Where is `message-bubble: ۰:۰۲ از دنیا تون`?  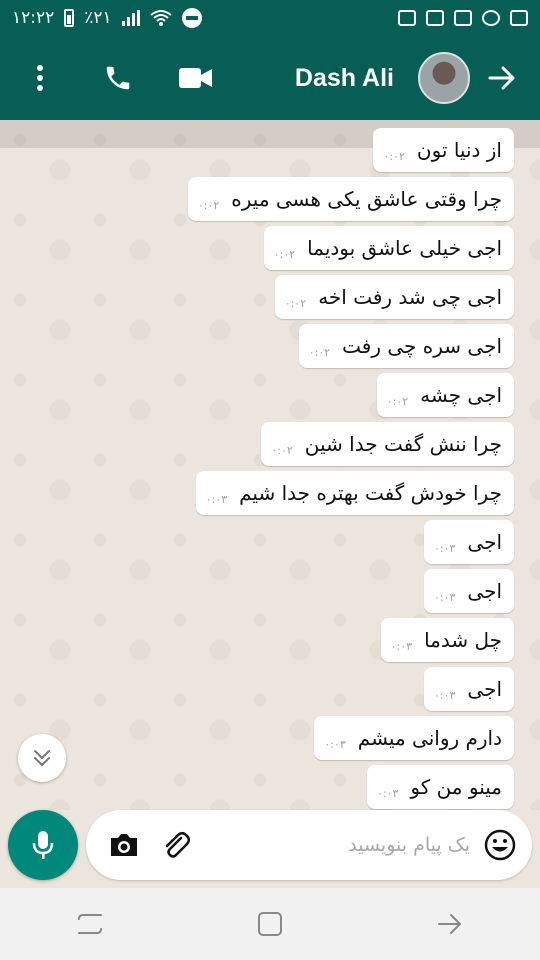 message-bubble: ۰:۰۲ از دنیا تون is located at coordinates (443, 150).